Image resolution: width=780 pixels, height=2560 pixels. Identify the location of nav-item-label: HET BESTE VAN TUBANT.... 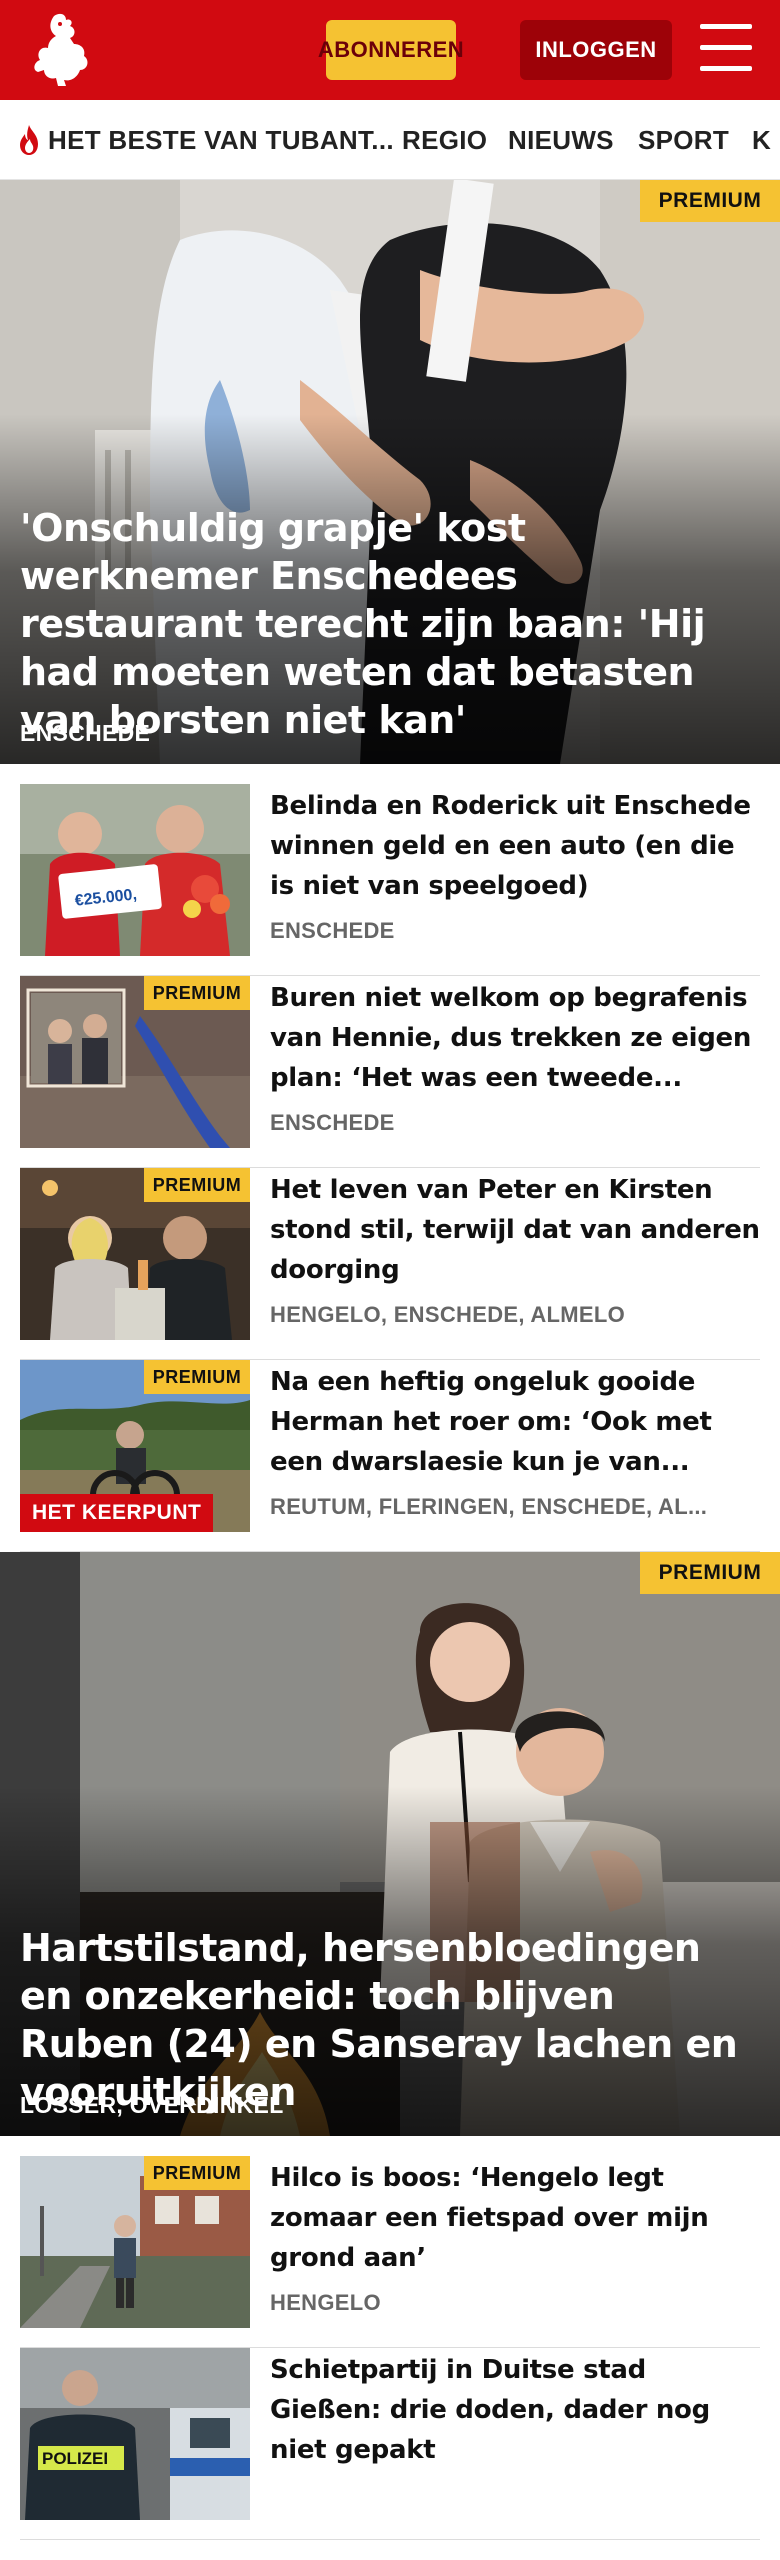
(221, 139).